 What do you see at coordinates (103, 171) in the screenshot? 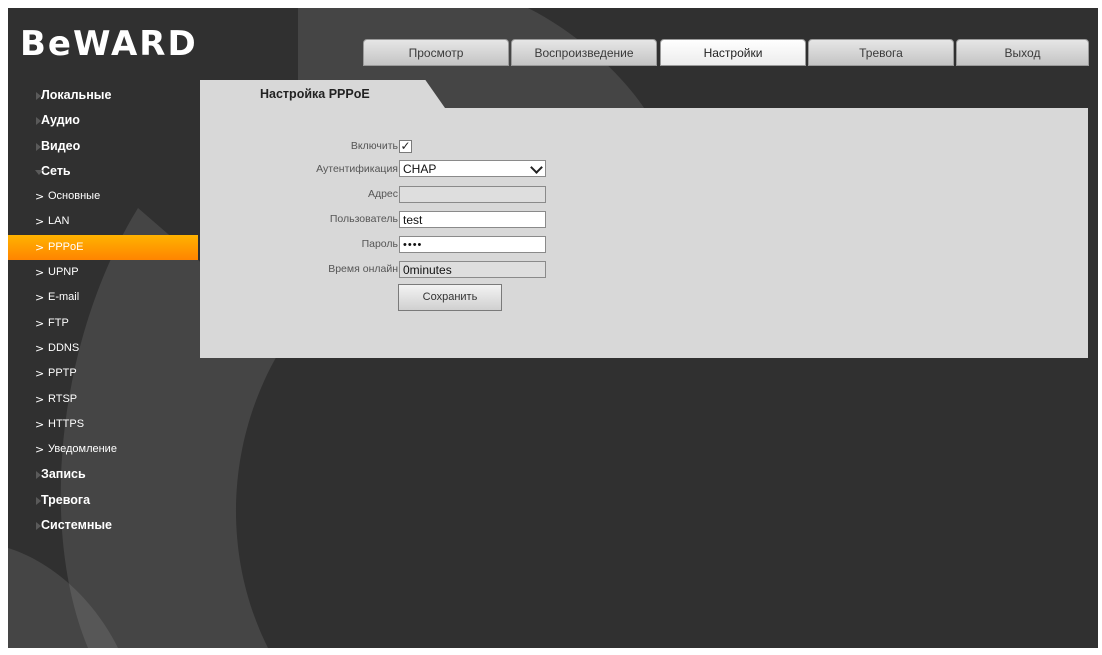
I see `sidebar-item-network: Сеть` at bounding box center [103, 171].